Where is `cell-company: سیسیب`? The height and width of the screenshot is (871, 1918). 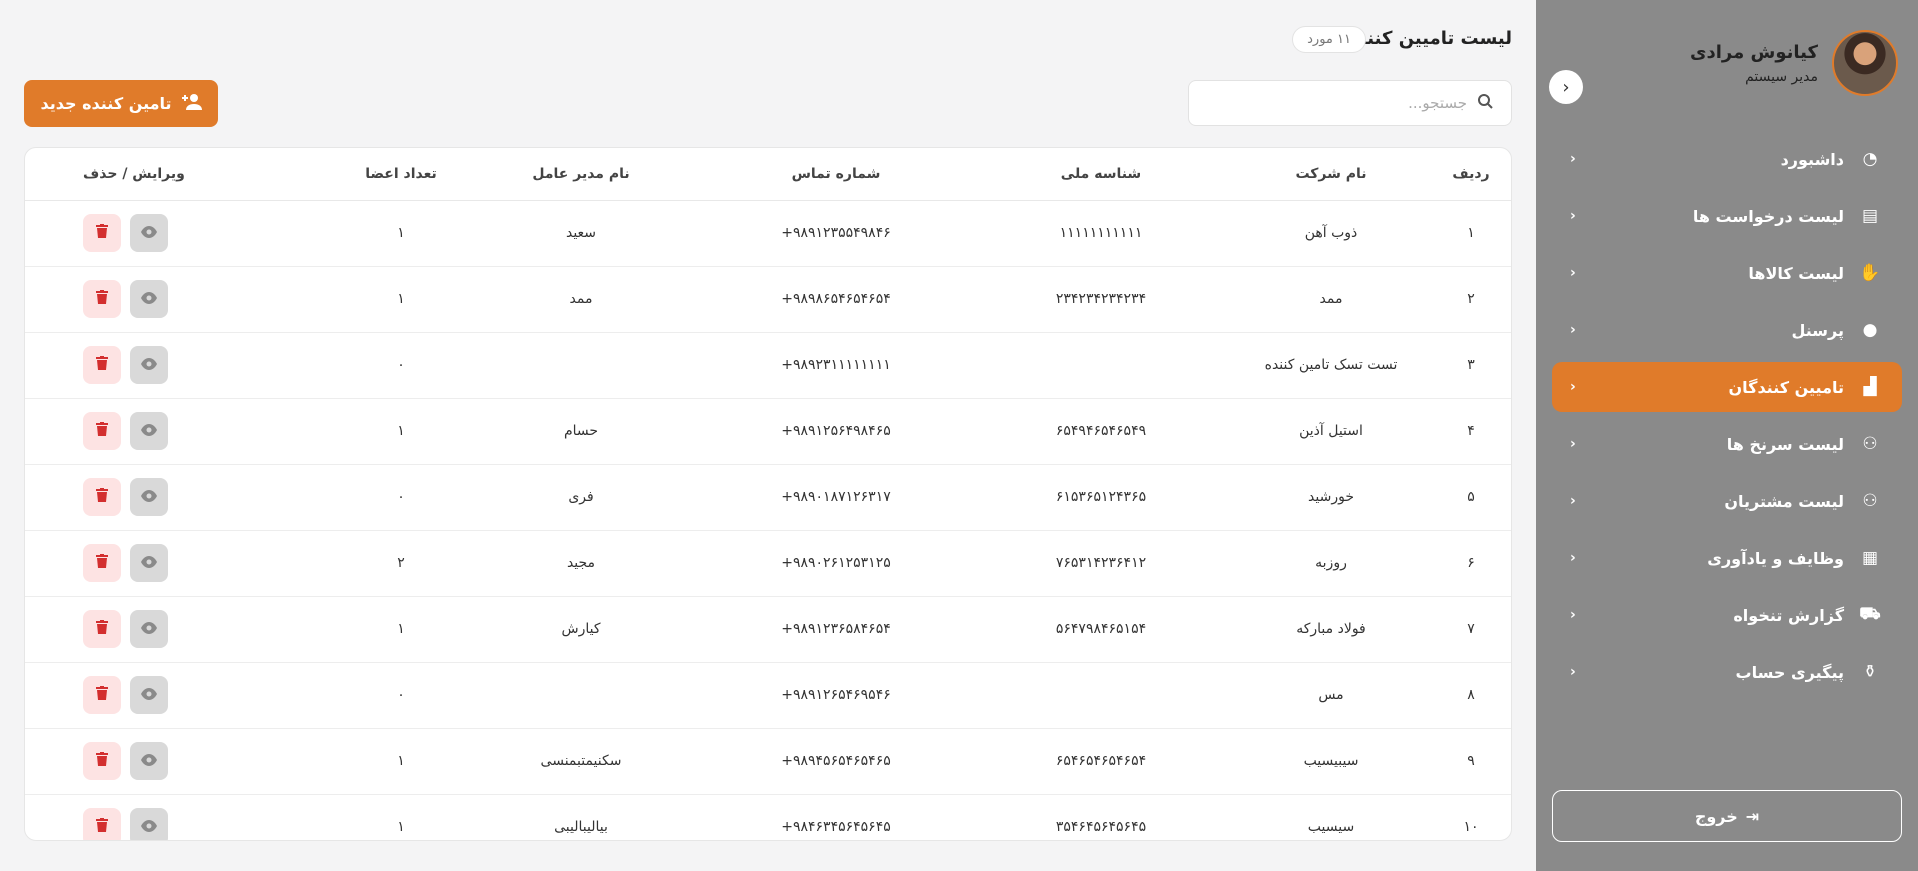
cell-company: سیسیب is located at coordinates (1331, 817).